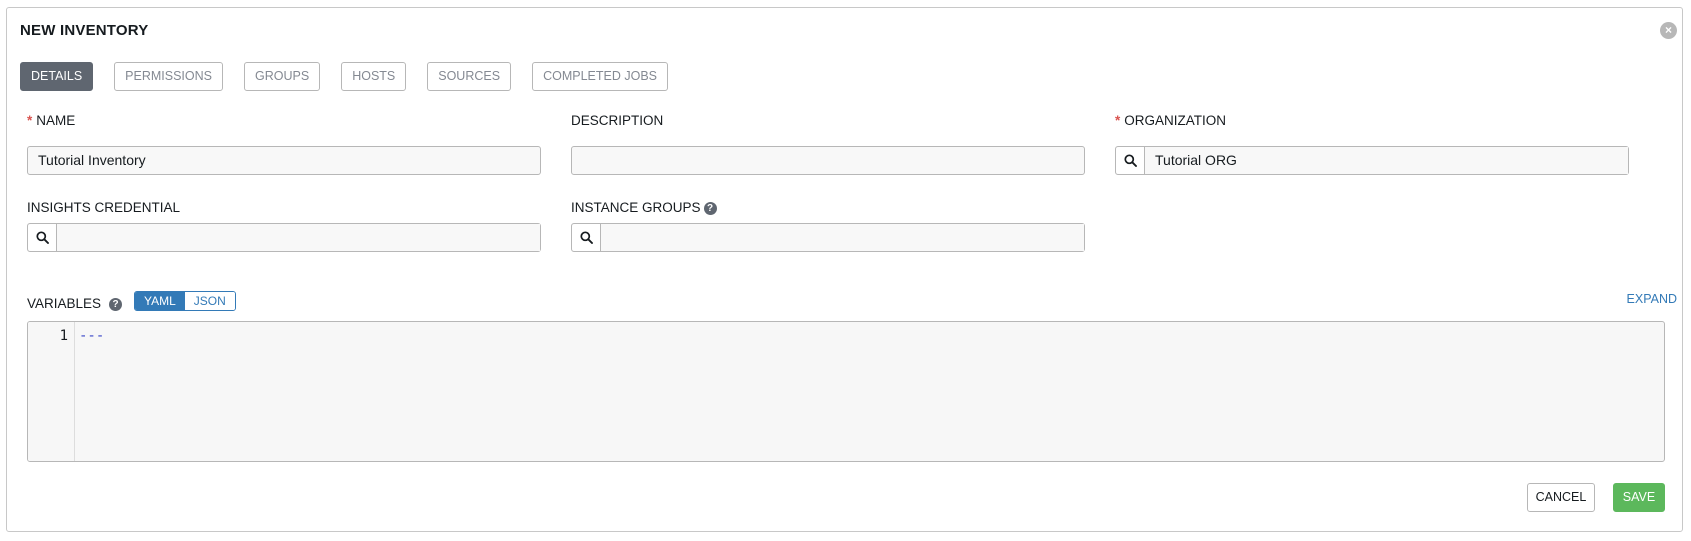  Describe the element at coordinates (1668, 30) in the screenshot. I see `close-icon: ×` at that location.